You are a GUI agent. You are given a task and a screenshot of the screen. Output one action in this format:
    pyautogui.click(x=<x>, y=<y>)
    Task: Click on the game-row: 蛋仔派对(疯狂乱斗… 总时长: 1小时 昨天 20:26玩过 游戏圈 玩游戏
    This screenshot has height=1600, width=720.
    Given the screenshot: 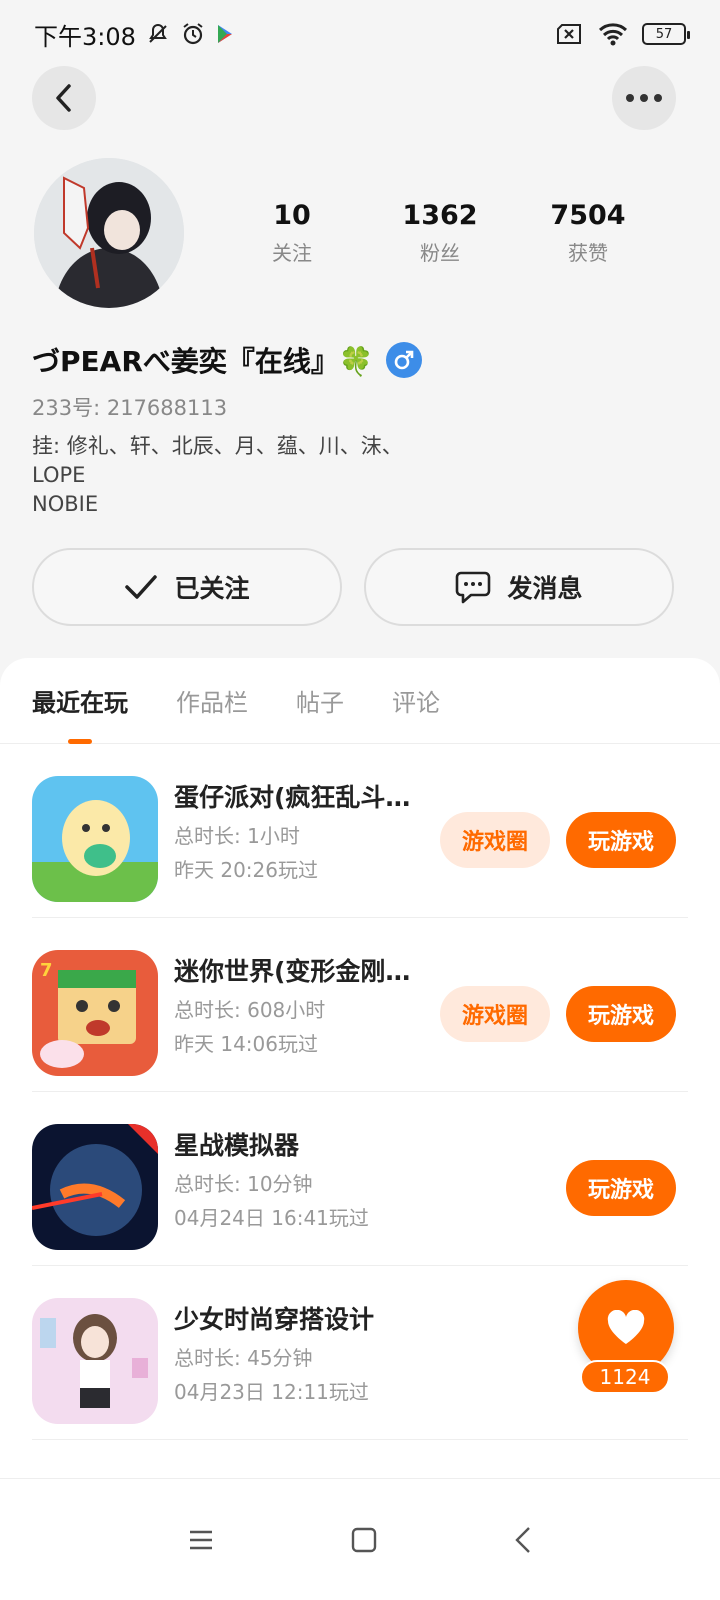 What is the action you would take?
    pyautogui.click(x=360, y=831)
    